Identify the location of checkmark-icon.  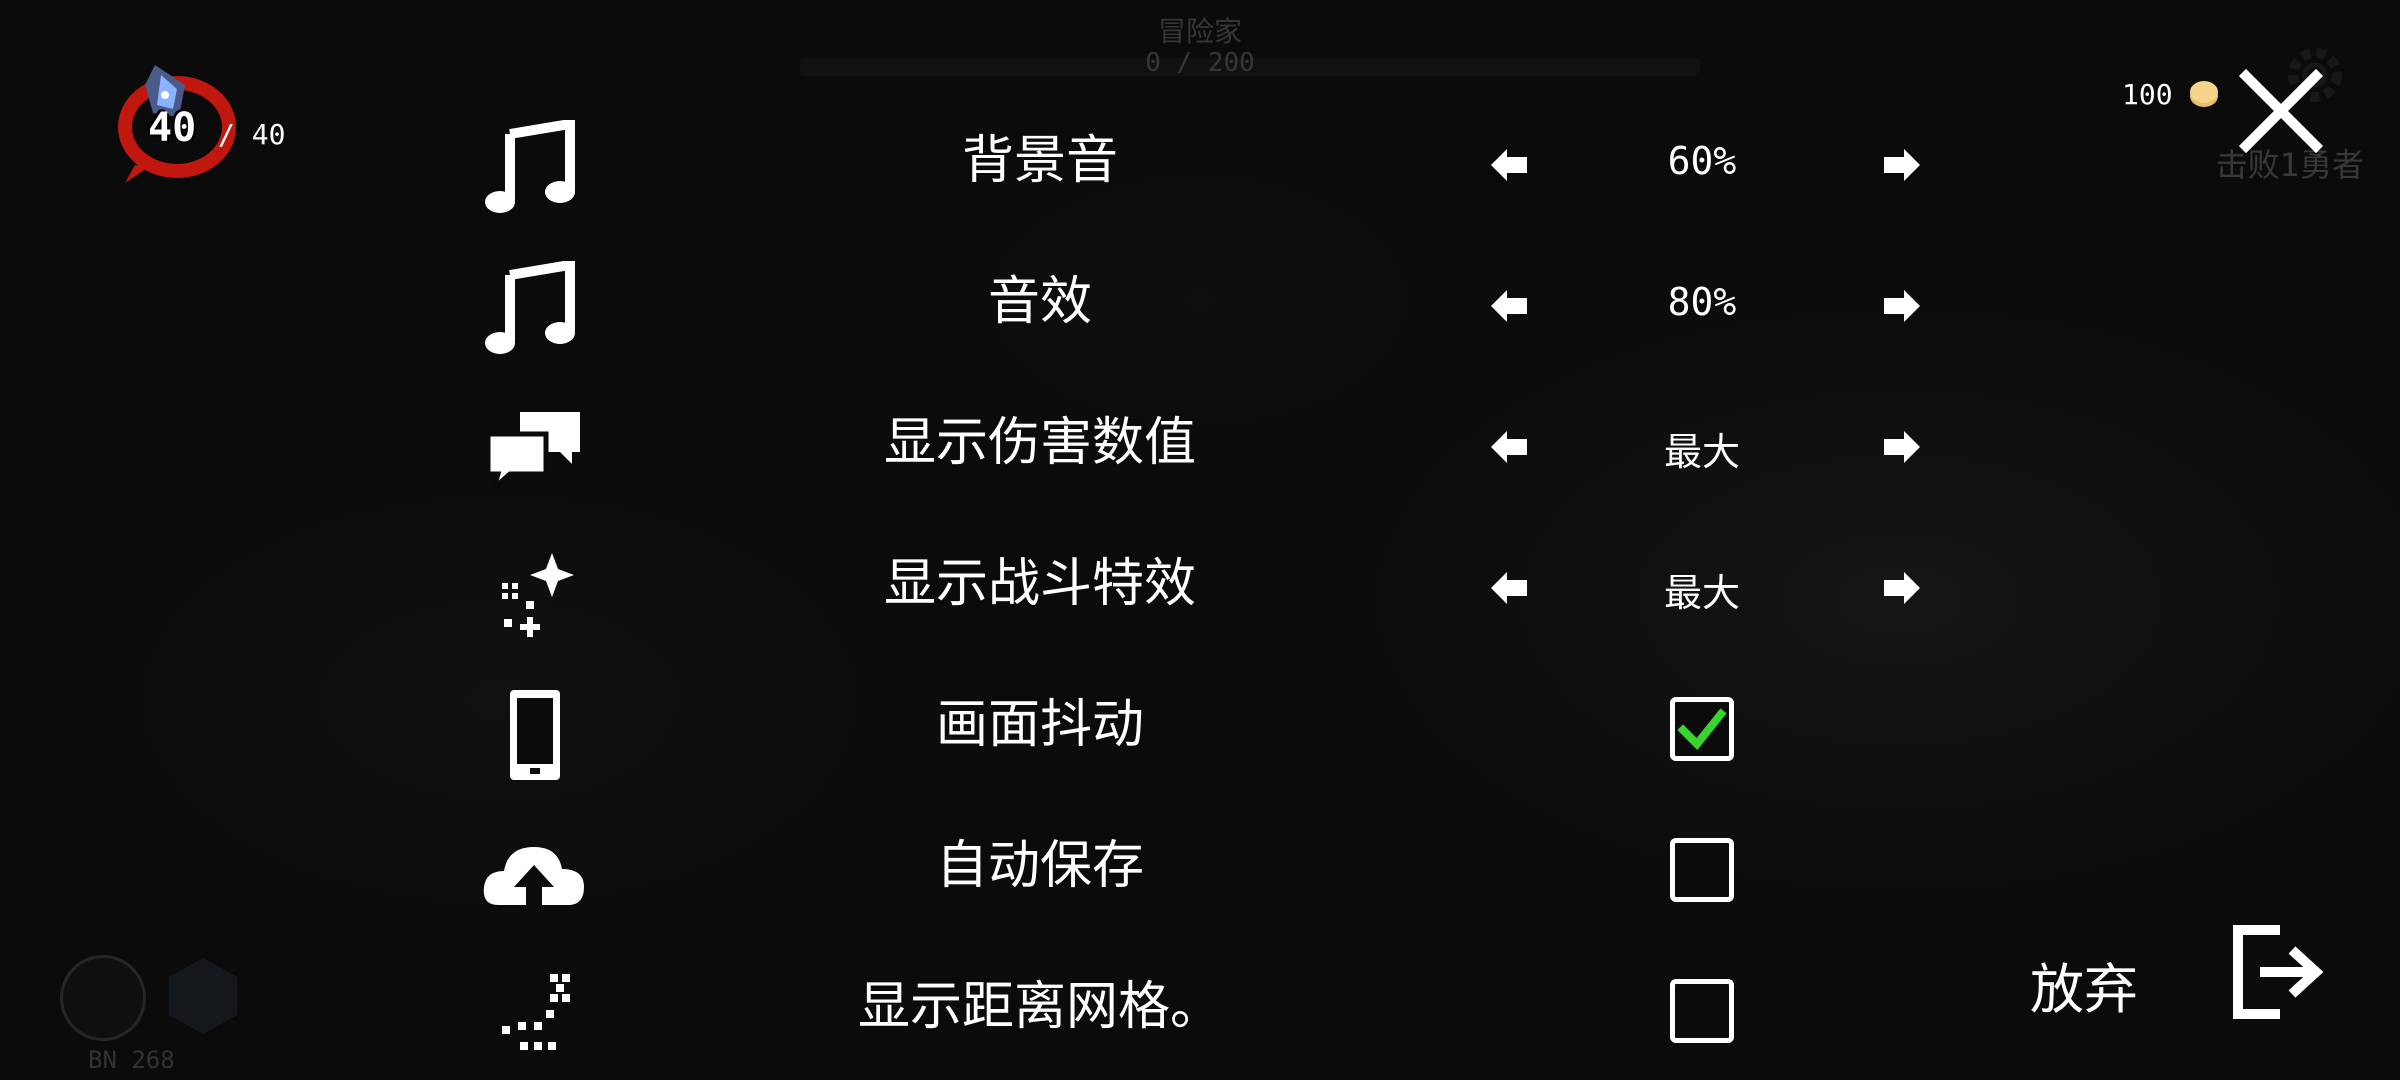
(1702, 729).